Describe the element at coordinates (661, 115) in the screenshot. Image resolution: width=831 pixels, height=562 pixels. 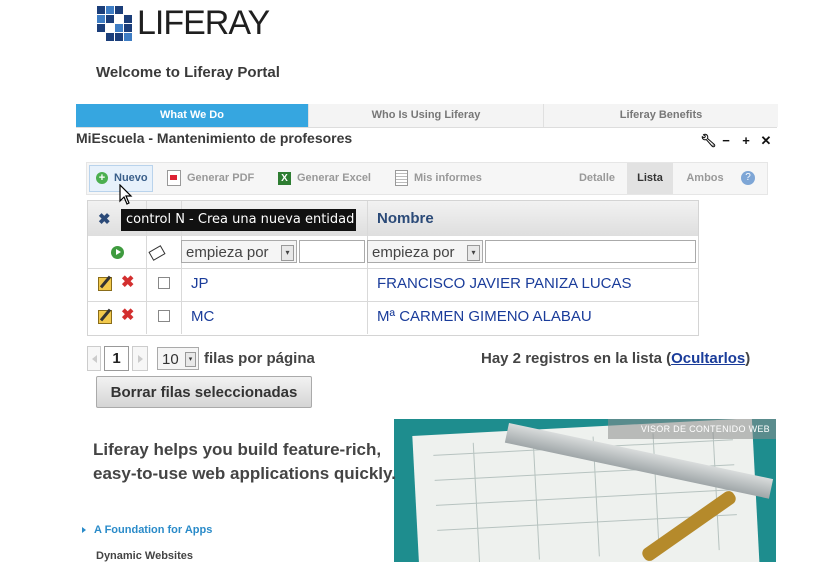
I see `nav-tab-liferay-benefits: Liferay Benefits` at that location.